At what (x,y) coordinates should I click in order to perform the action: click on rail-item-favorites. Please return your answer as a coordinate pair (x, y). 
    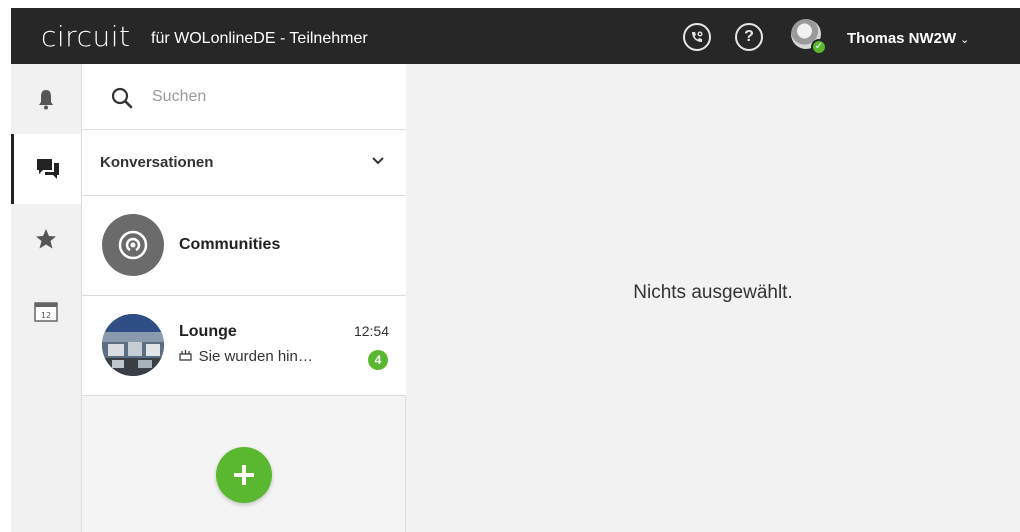
    Looking at the image, I should click on (46, 239).